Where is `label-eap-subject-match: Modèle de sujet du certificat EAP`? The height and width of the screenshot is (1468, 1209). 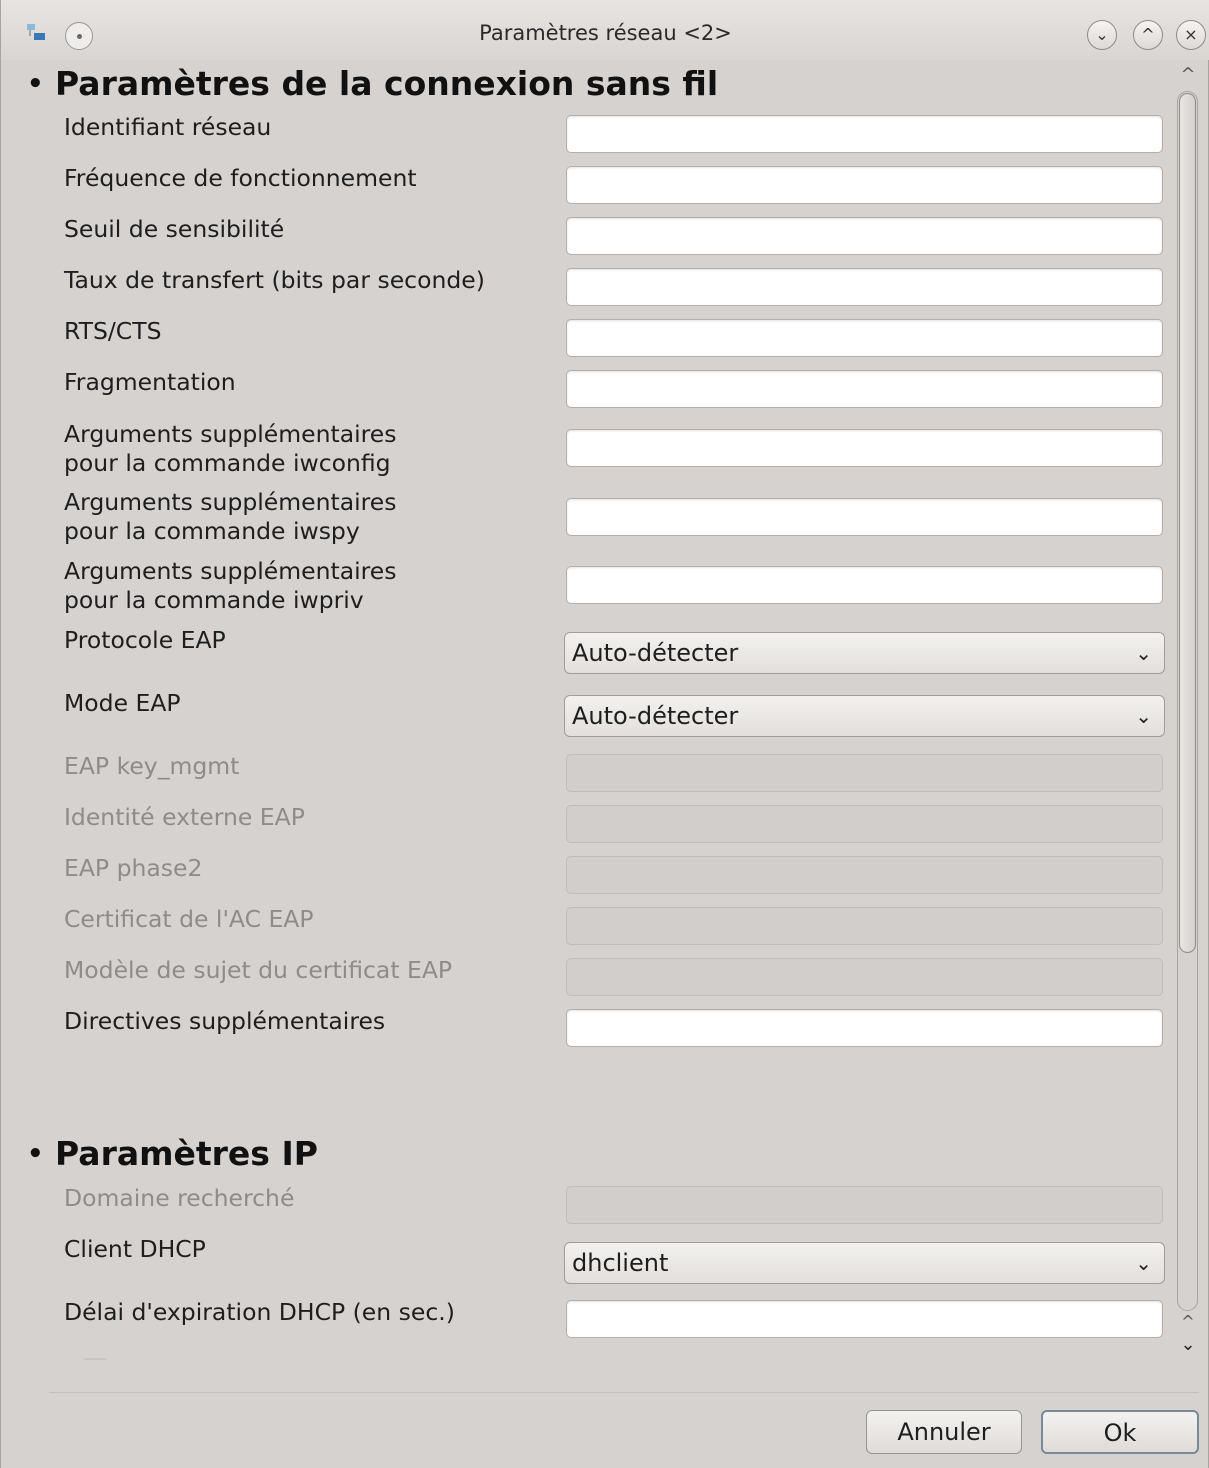 label-eap-subject-match: Modèle de sujet du certificat EAP is located at coordinates (258, 970).